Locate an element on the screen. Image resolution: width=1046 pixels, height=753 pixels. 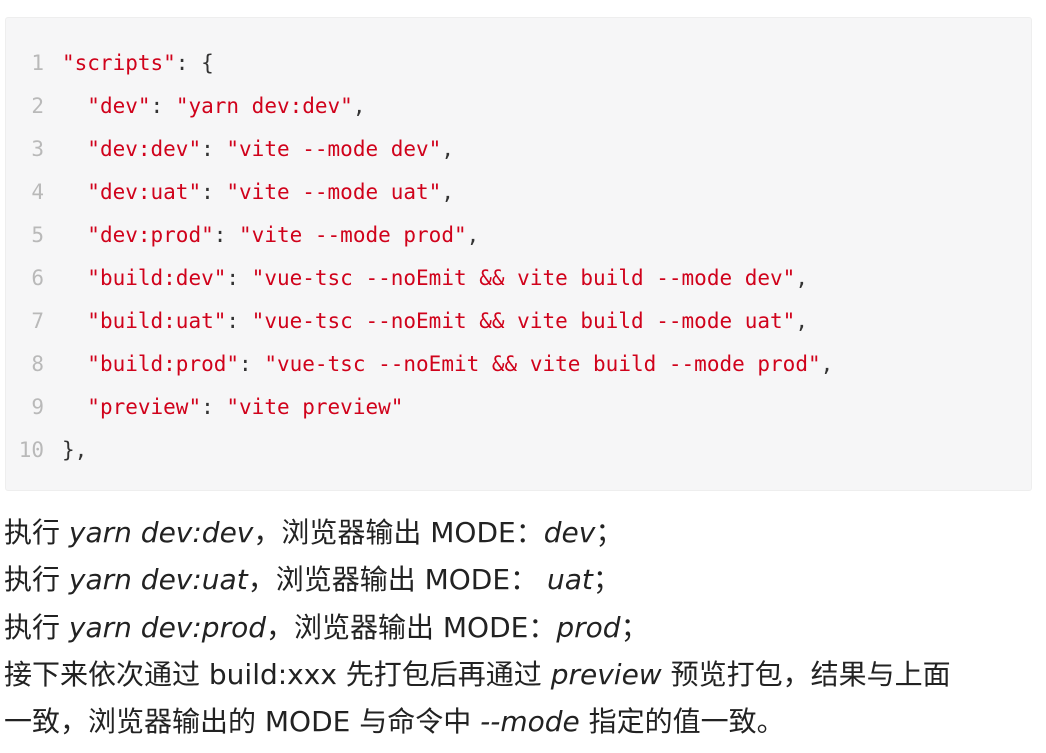
line-number: 3 is located at coordinates (37, 148).